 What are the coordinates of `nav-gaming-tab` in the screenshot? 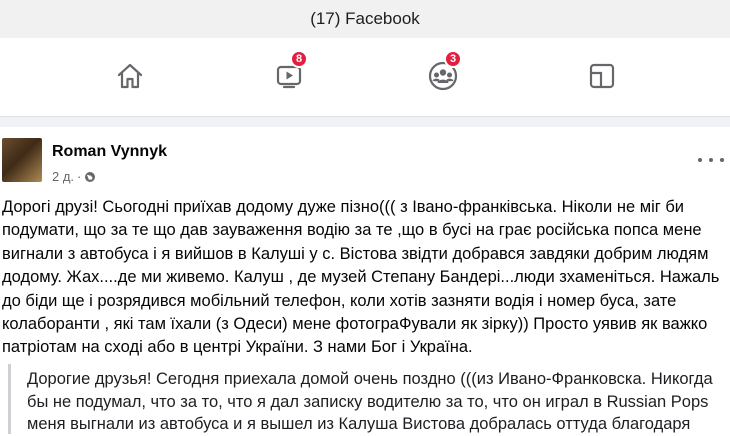 It's located at (602, 76).